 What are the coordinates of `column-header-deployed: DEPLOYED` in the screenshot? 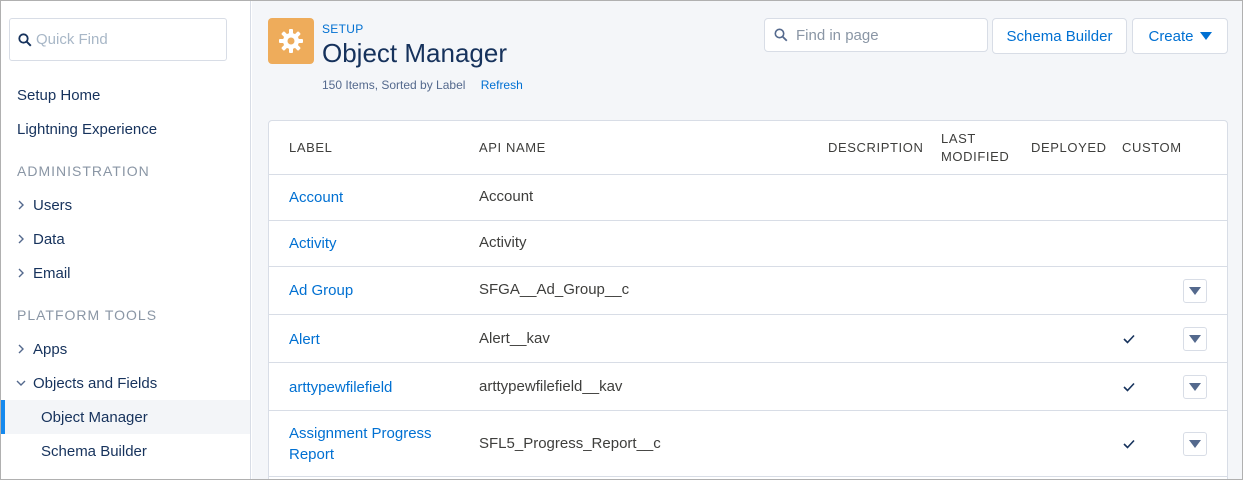 It's located at (1069, 147).